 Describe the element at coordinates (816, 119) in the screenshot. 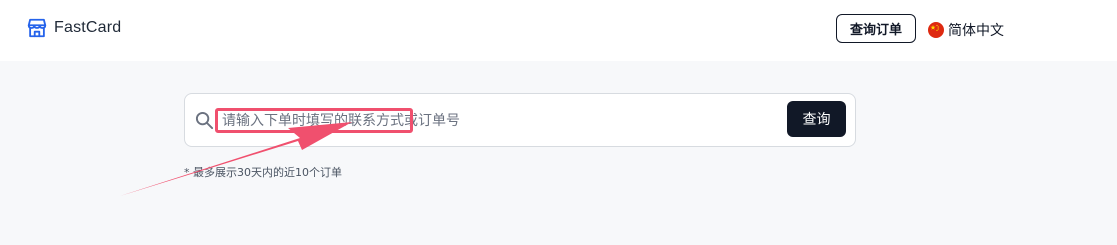

I see `search-button: 查询` at that location.